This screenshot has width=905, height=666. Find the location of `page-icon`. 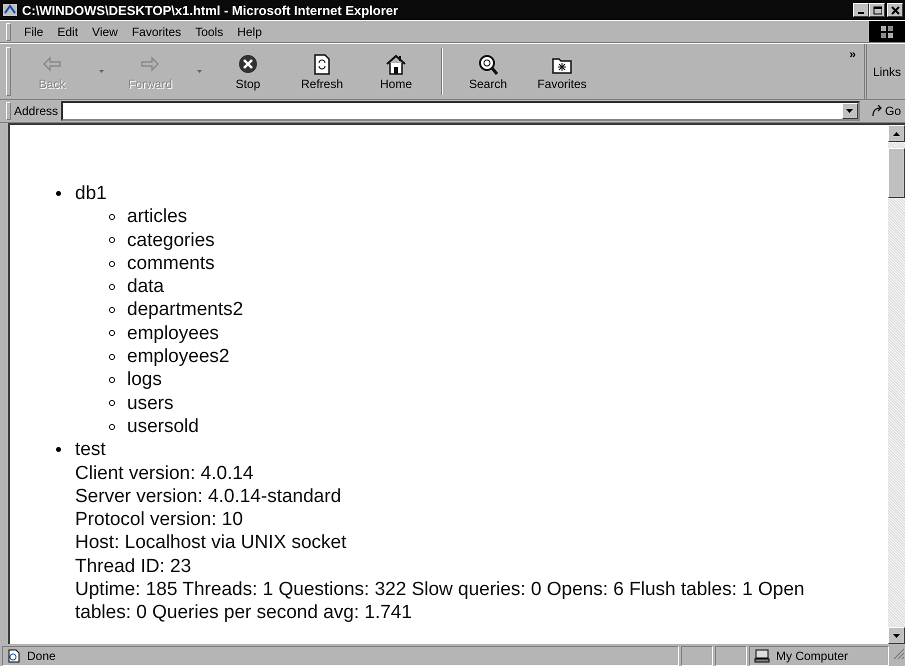

page-icon is located at coordinates (14, 656).